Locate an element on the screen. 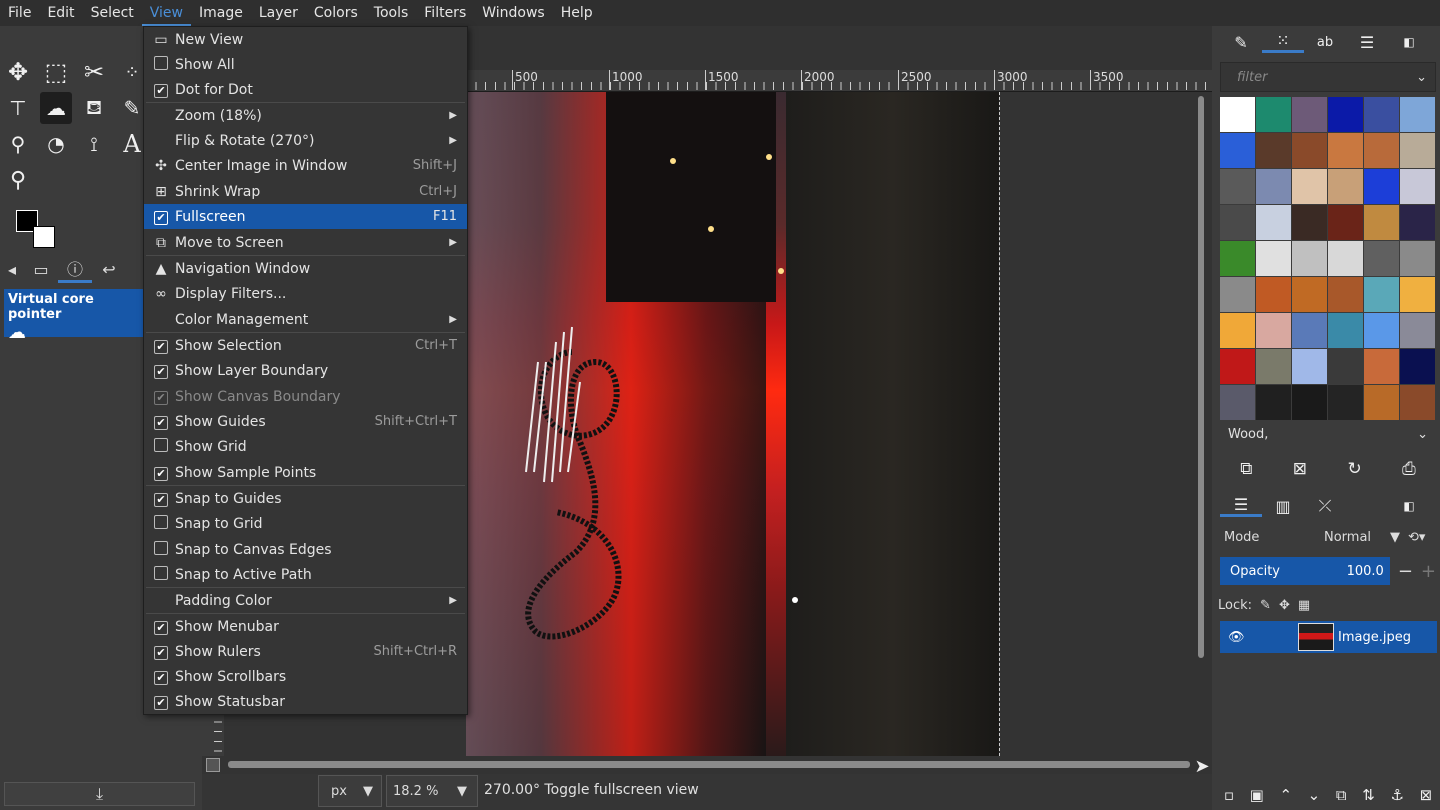 This screenshot has width=1440, height=810. zoom-dropdown: 18.2 % ▼ is located at coordinates (432, 791).